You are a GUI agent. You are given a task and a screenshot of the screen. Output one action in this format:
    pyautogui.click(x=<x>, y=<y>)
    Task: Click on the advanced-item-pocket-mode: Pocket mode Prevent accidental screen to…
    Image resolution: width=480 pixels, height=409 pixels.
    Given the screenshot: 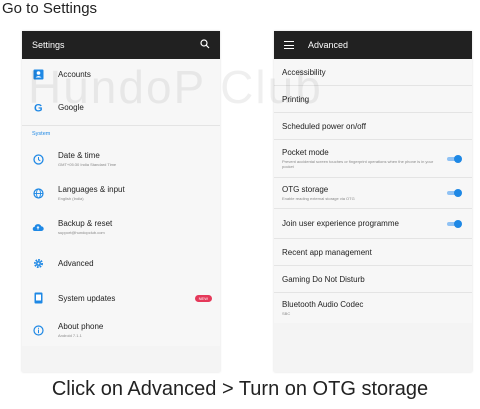 What is the action you would take?
    pyautogui.click(x=373, y=159)
    